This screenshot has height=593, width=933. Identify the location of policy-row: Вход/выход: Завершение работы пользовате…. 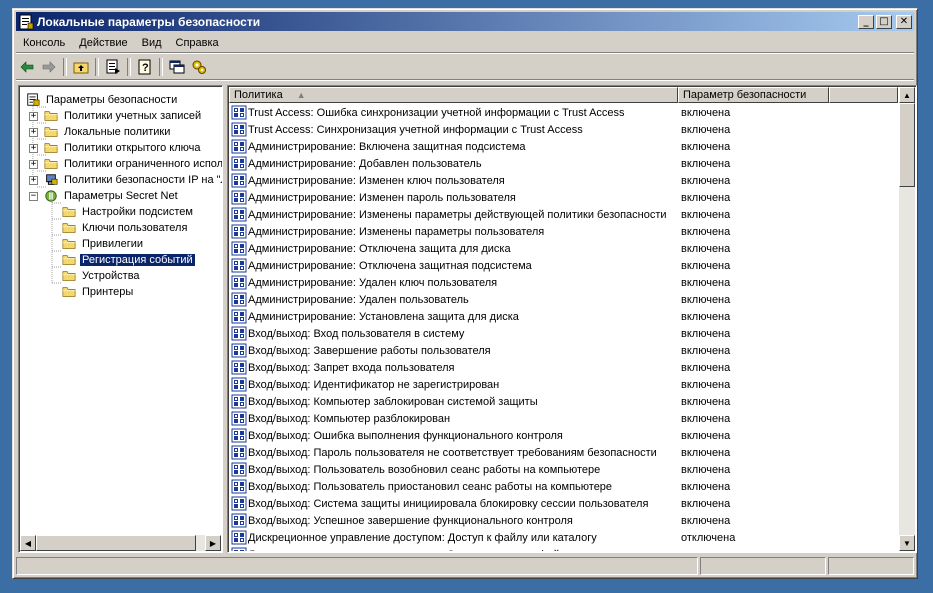
(563, 350).